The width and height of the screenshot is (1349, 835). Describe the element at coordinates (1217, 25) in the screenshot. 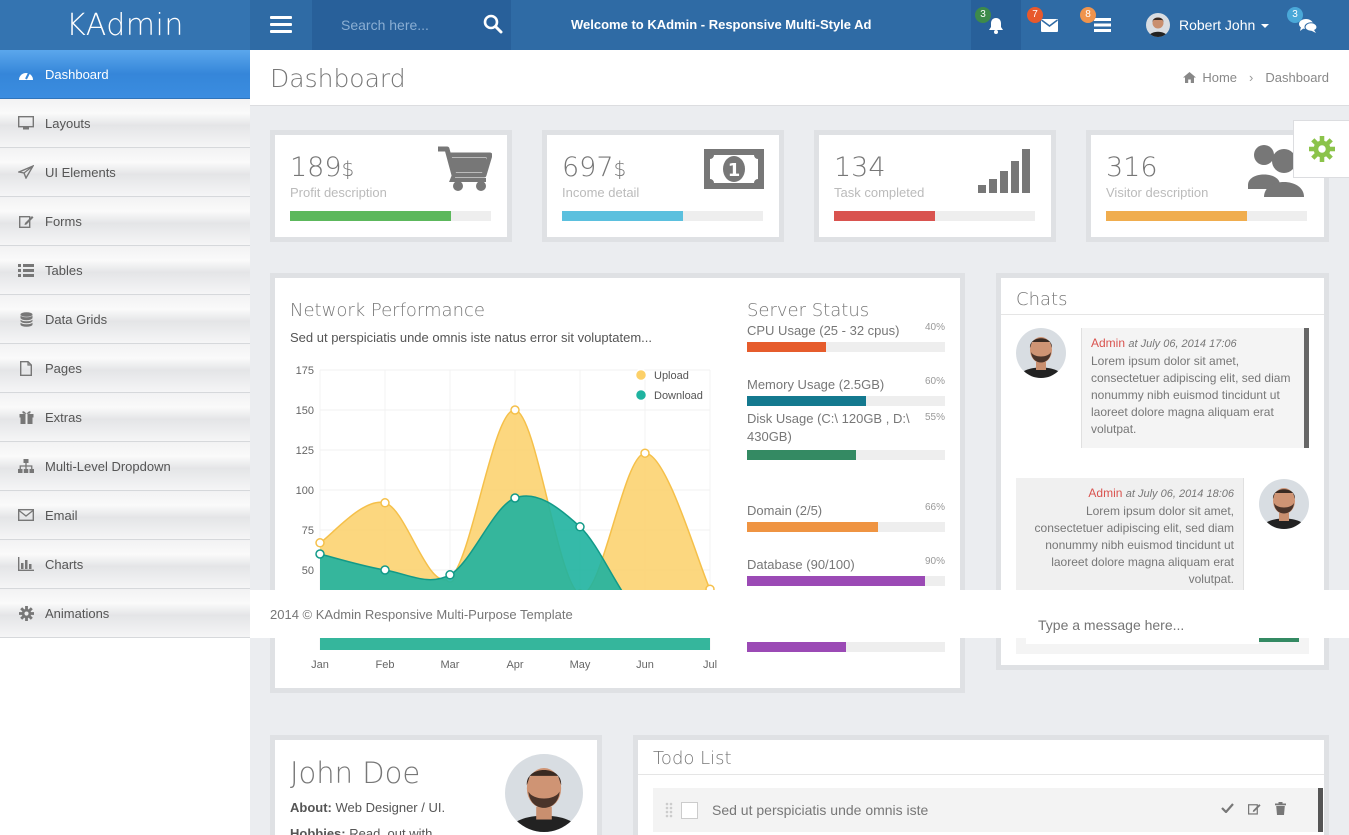

I see `user-name: Robert John` at that location.